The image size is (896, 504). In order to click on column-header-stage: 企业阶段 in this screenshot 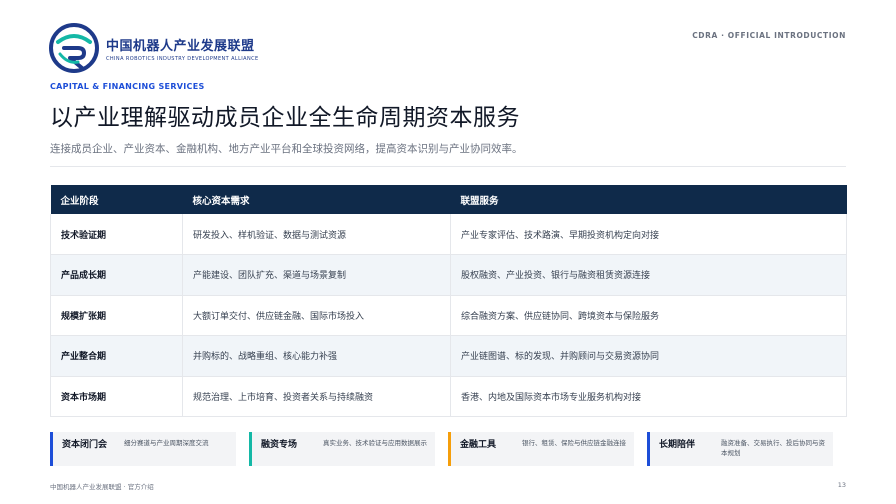, I will do `click(116, 199)`.